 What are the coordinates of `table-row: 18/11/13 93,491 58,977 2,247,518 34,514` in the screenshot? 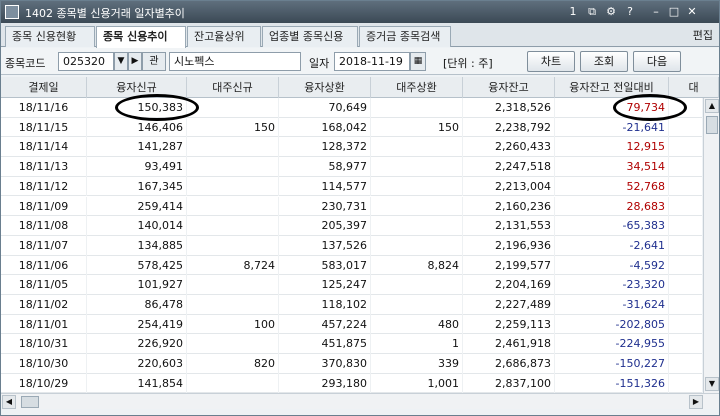 It's located at (351, 167).